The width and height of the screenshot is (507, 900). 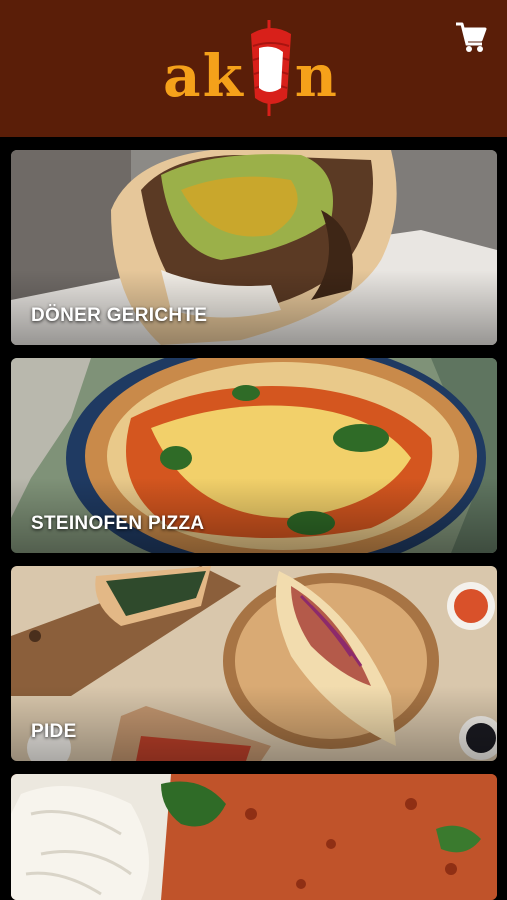 What do you see at coordinates (118, 523) in the screenshot?
I see `category-label: STEINOFEN PIZZA` at bounding box center [118, 523].